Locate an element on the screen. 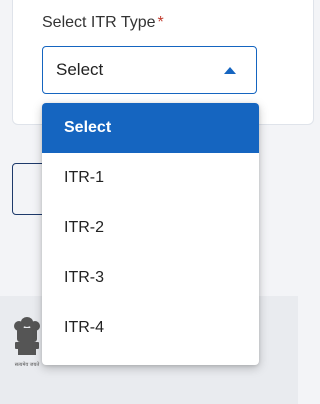 This screenshot has height=404, width=320. emblem-motto: सत्यमेव जयते is located at coordinates (27, 364).